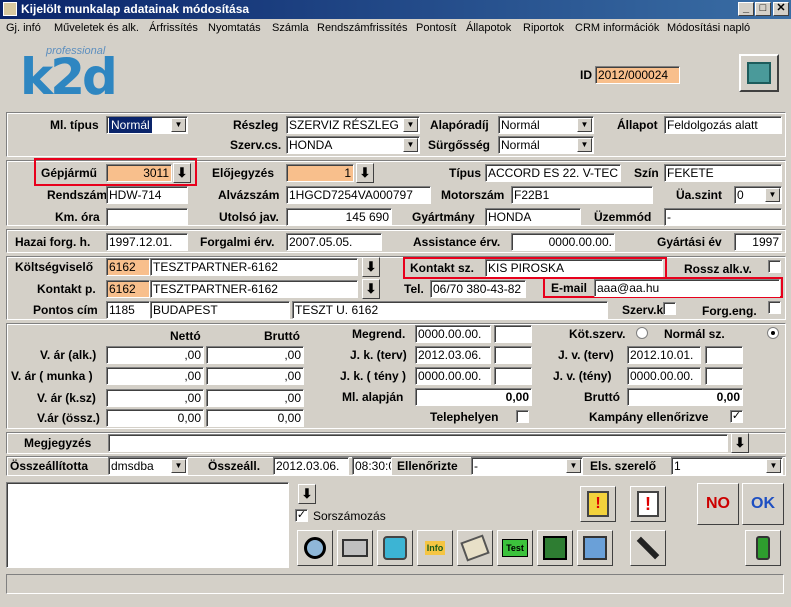 This screenshot has height=607, width=791. Describe the element at coordinates (774, 266) in the screenshot. I see `rosszalk-checkbox` at that location.